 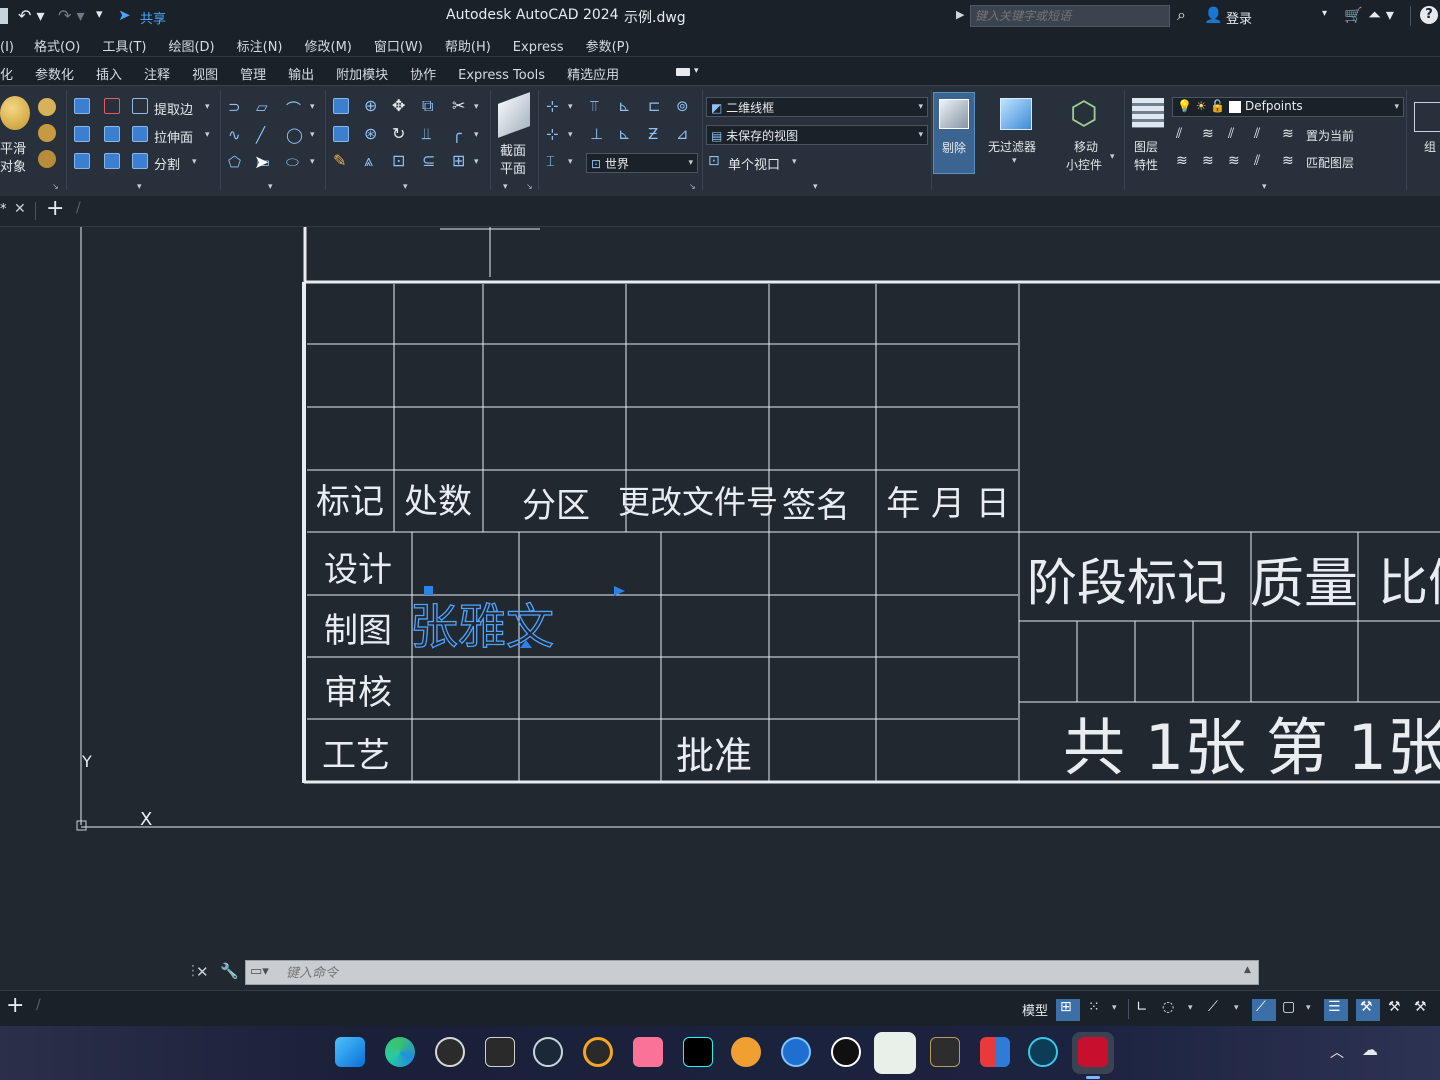 I want to click on wechat-icon, so click(x=895, y=1053).